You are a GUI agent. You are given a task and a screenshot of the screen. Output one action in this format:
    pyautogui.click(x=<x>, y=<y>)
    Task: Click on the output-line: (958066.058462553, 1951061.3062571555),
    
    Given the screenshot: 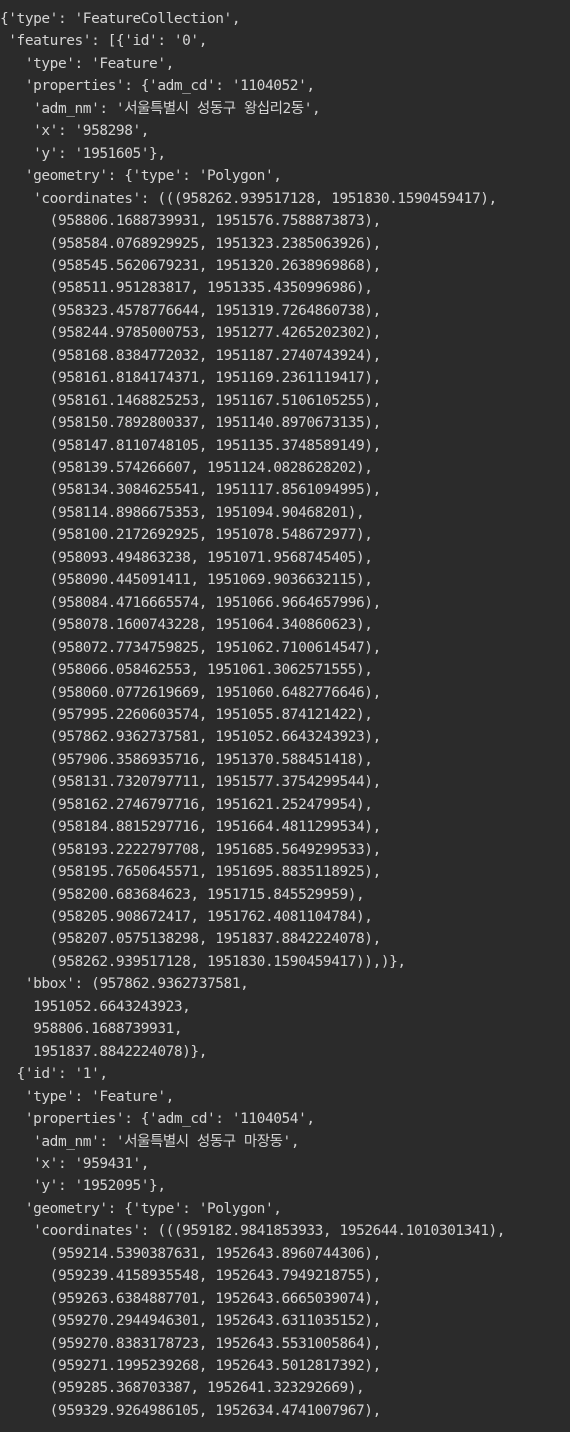 What is the action you would take?
    pyautogui.click(x=186, y=670)
    